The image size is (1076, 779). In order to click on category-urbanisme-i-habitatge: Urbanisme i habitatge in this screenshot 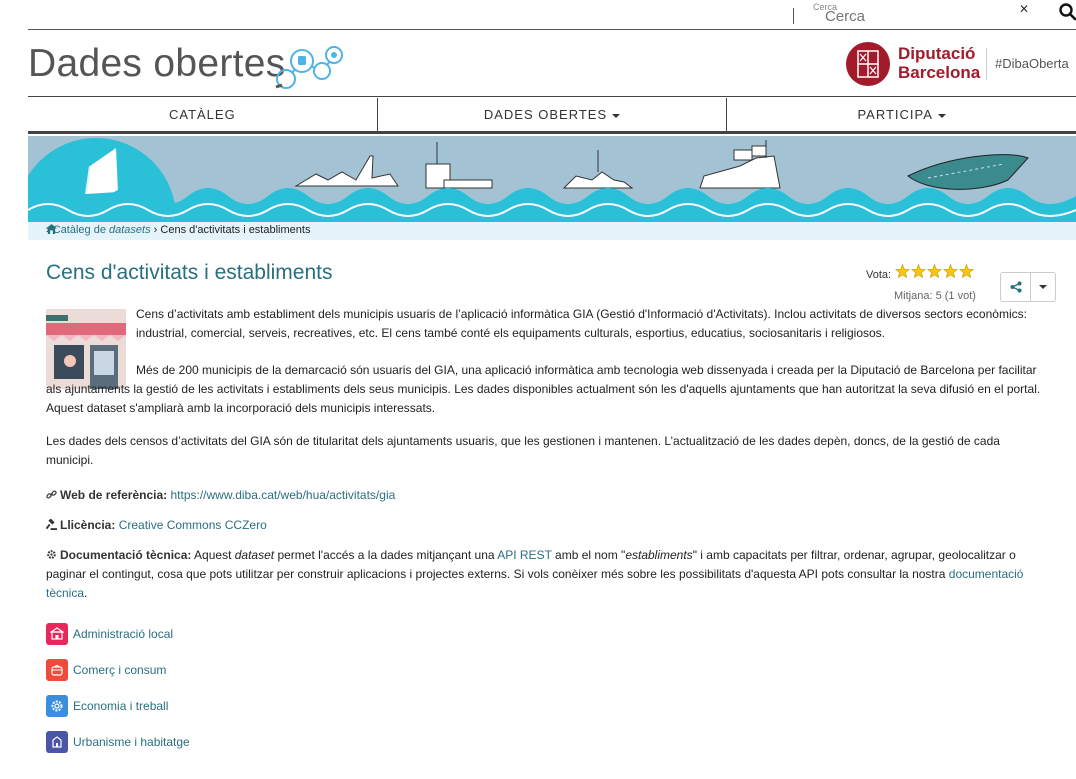, I will do `click(118, 742)`.